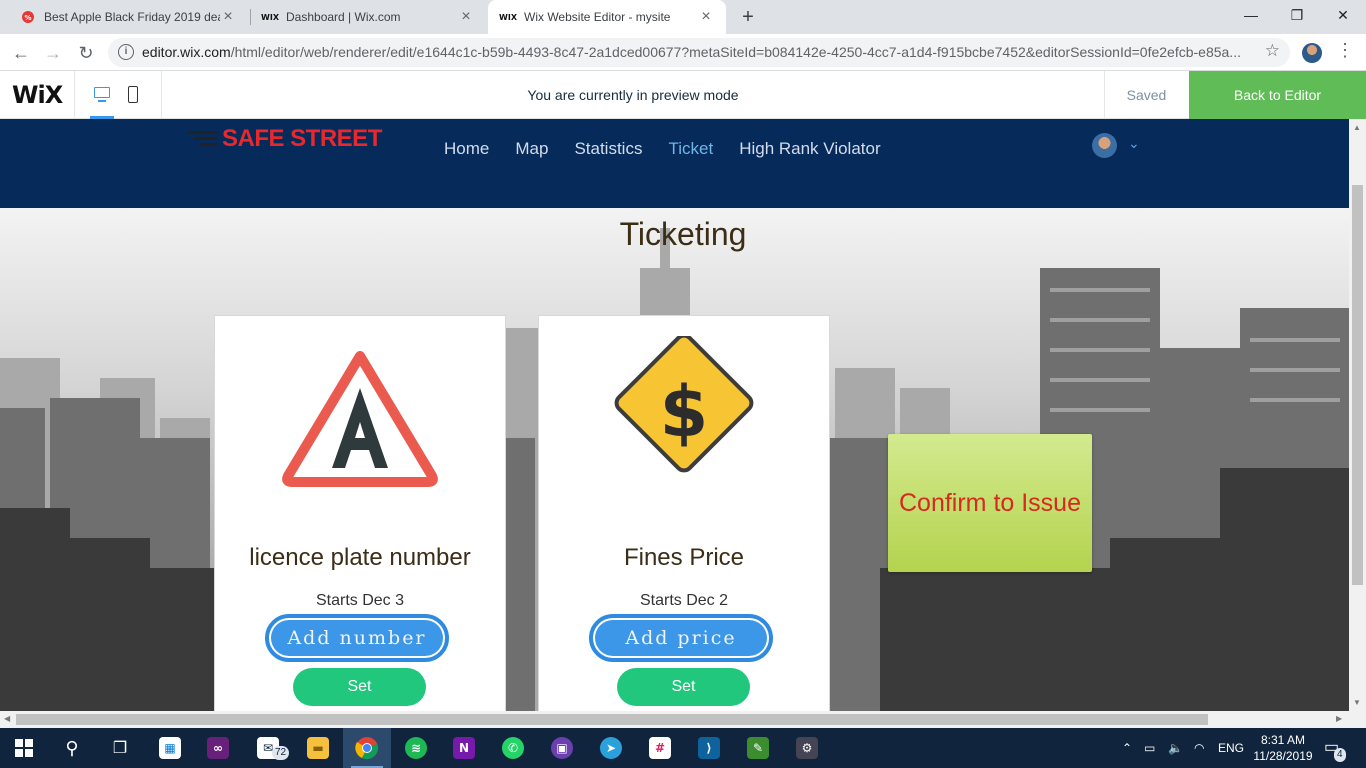  What do you see at coordinates (1272, 51) in the screenshot?
I see `bookmark-star-icon: ☆` at bounding box center [1272, 51].